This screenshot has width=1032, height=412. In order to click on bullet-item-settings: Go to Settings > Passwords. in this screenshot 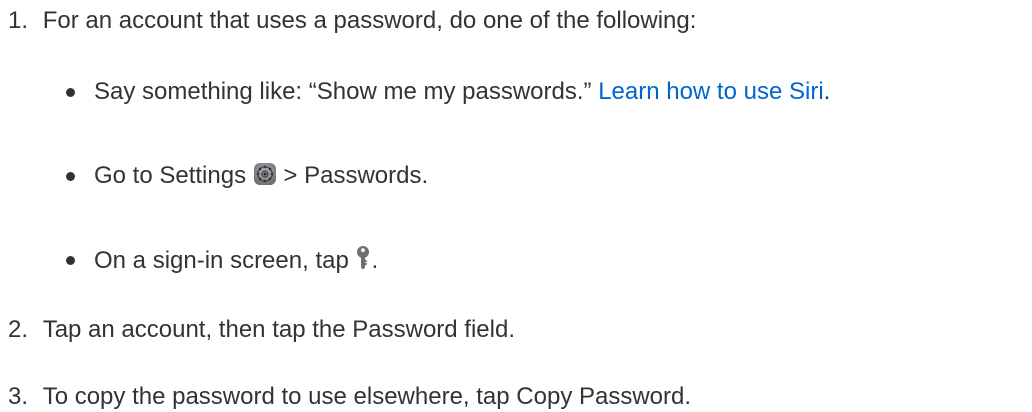, I will do `click(261, 177)`.